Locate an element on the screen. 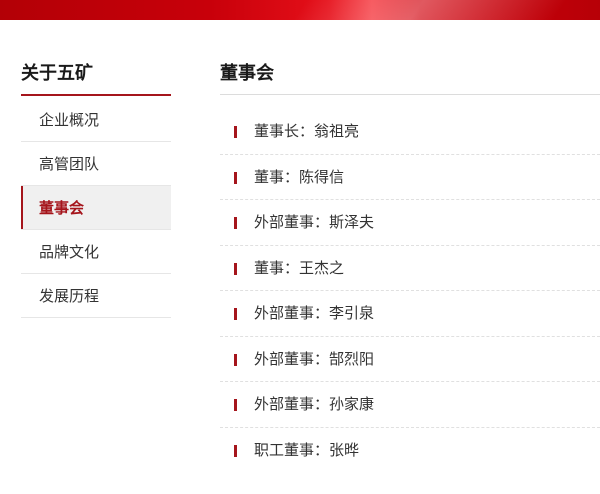  member-label: 外部董事：郜烈阳 is located at coordinates (314, 358).